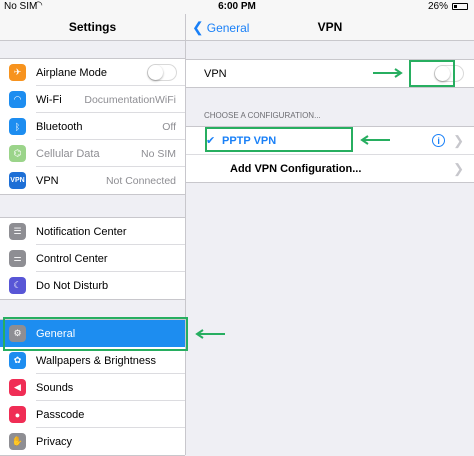 The width and height of the screenshot is (474, 456). Describe the element at coordinates (17, 387) in the screenshot. I see `speaker-icon: ◀` at that location.